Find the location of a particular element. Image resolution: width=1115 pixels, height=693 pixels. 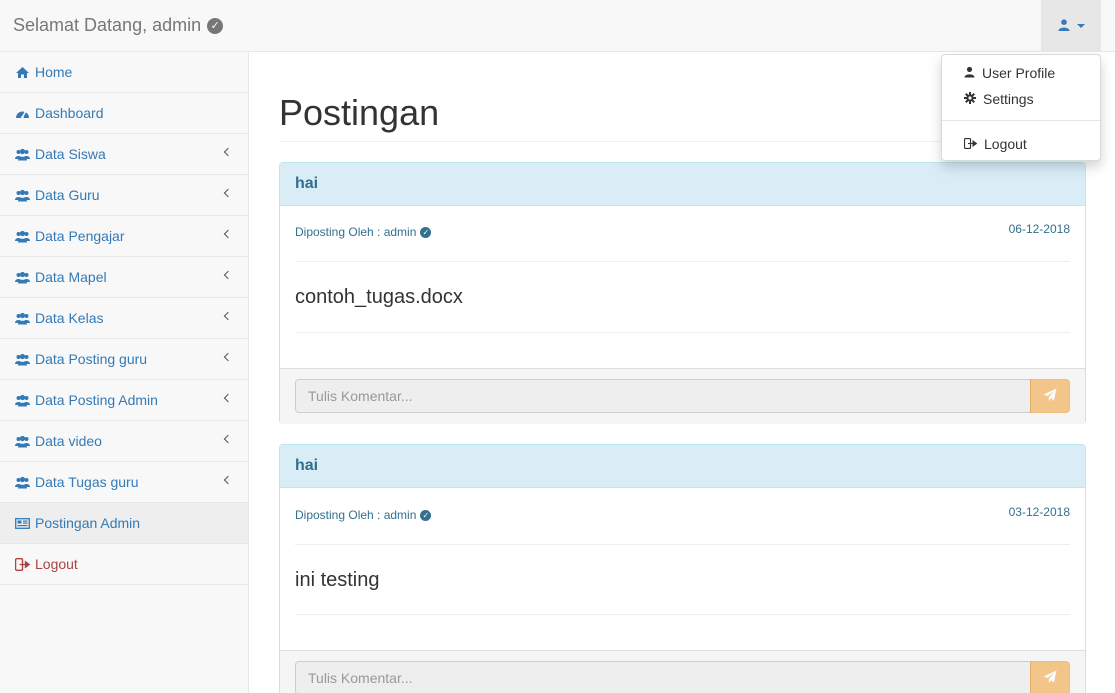

top-navbar: Selamat Datang, admin ✓ is located at coordinates (557, 26).